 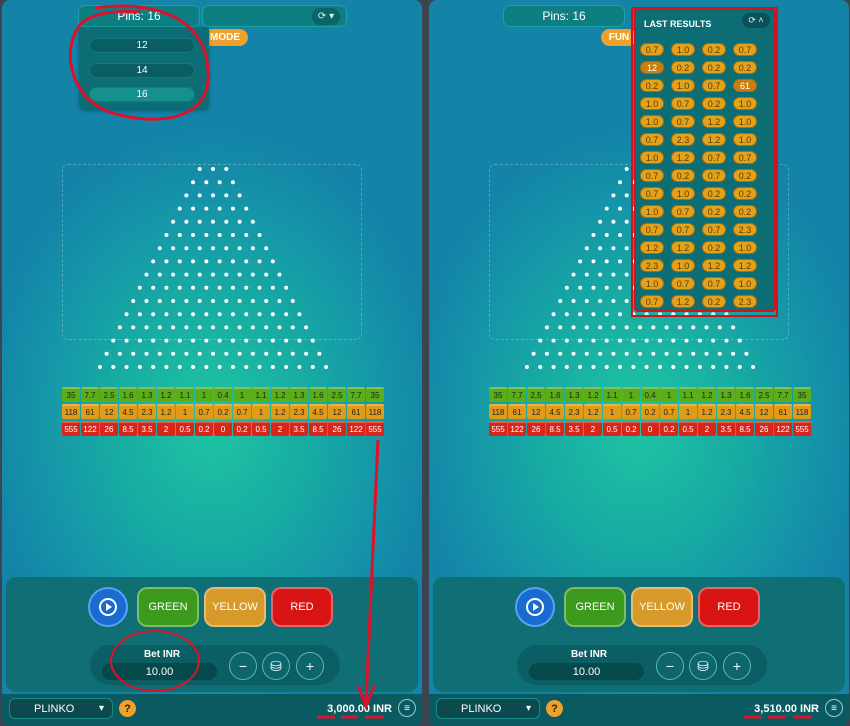 I want to click on green-label: GREEN, so click(x=168, y=607).